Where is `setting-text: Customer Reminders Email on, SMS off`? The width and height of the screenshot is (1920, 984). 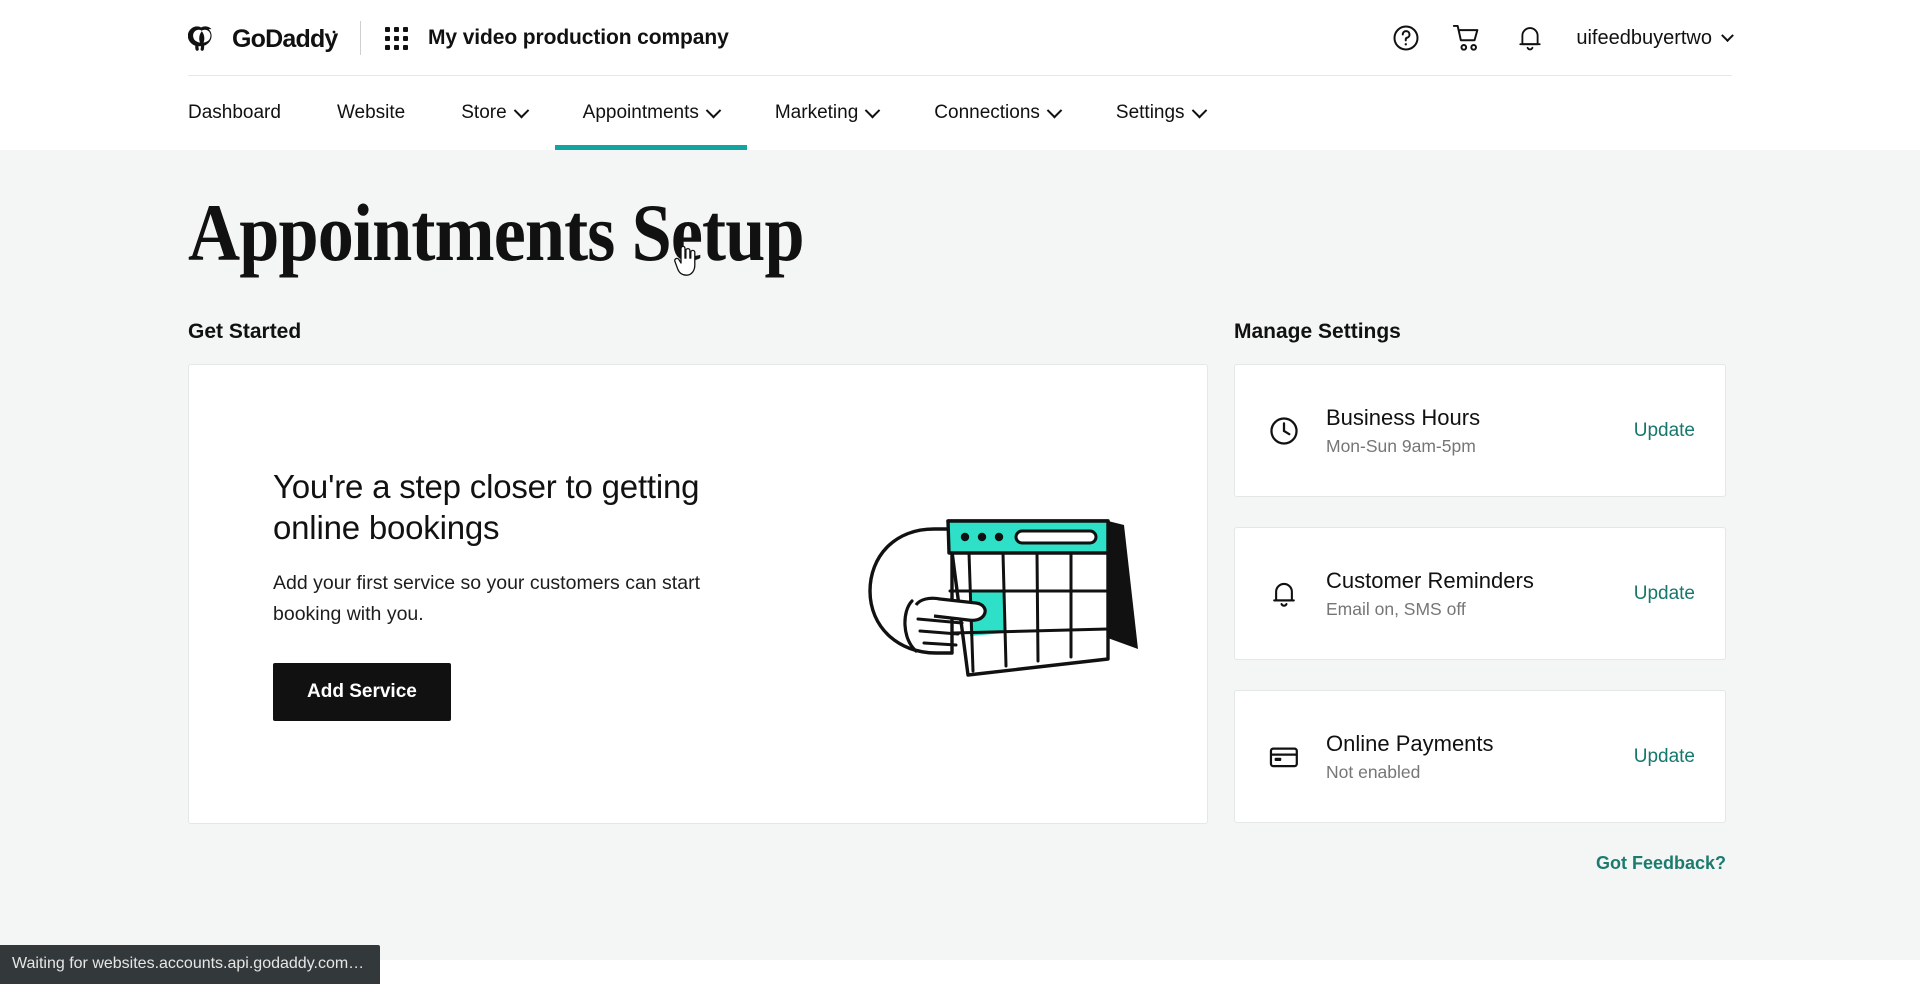
setting-text: Customer Reminders Email on, SMS off is located at coordinates (1480, 594).